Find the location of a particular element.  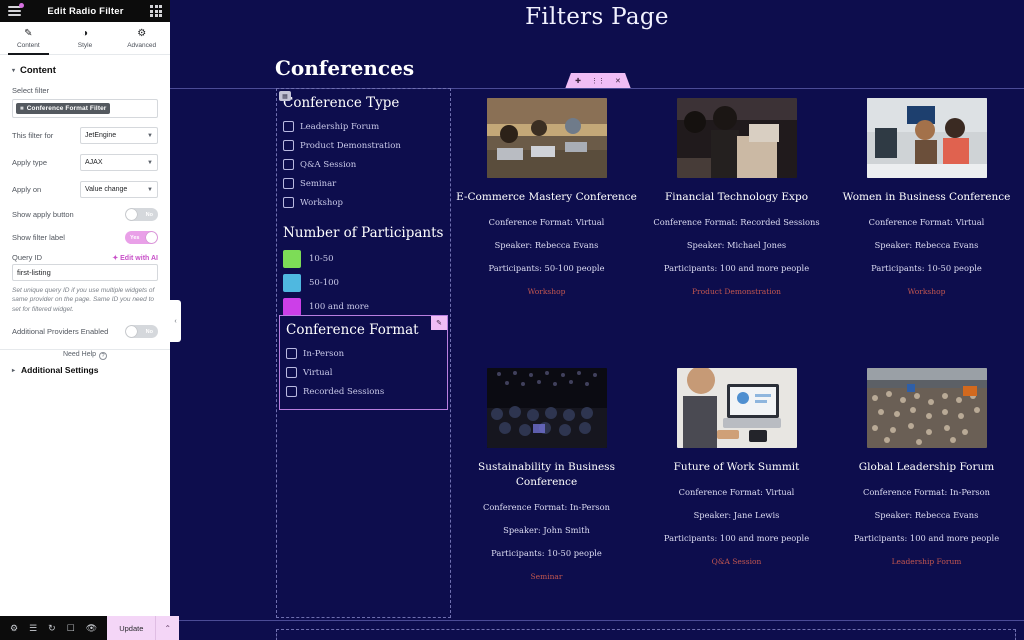

layers-icon: ☰ is located at coordinates (33, 628).